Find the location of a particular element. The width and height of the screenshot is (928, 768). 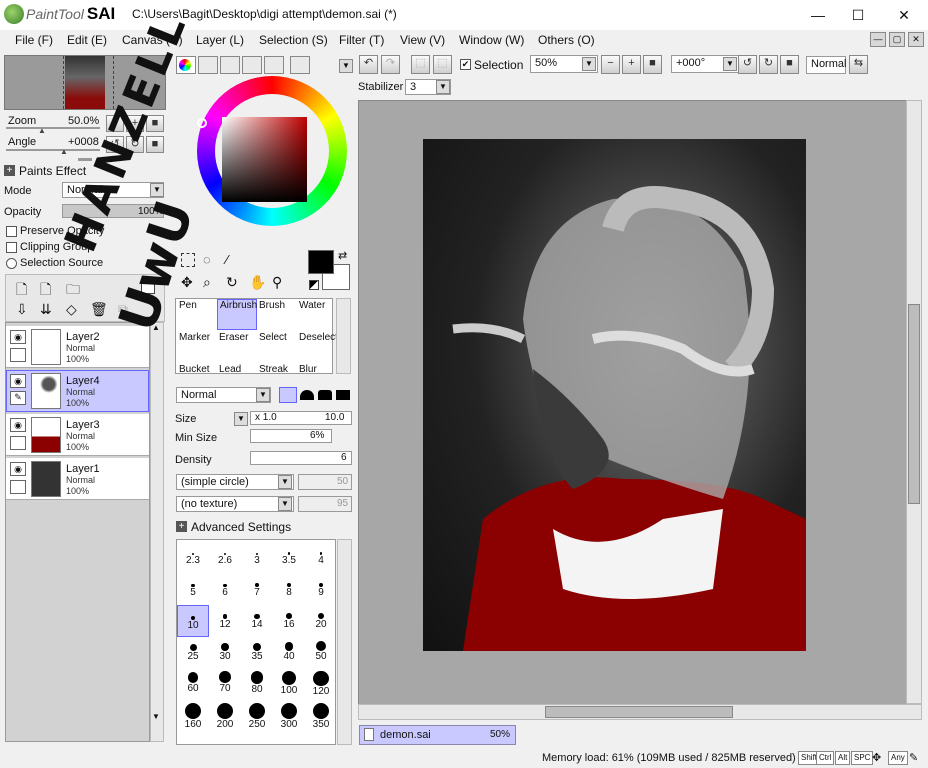

brush-size-cell: 7 is located at coordinates (257, 589).